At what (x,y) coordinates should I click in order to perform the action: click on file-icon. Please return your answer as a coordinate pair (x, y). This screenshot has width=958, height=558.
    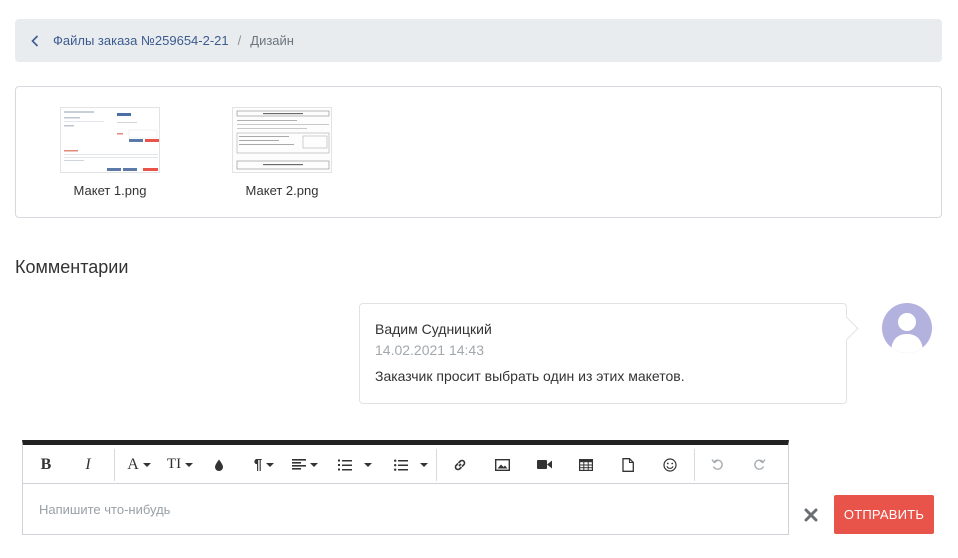
    Looking at the image, I should click on (628, 464).